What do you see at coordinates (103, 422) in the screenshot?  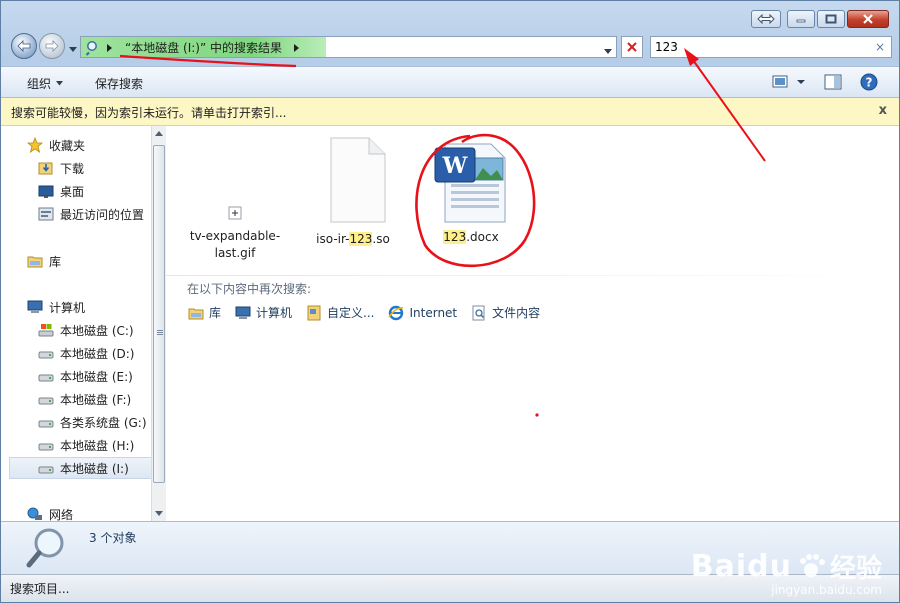 I see `sidebar-label: 各类系统盘 (G:)` at bounding box center [103, 422].